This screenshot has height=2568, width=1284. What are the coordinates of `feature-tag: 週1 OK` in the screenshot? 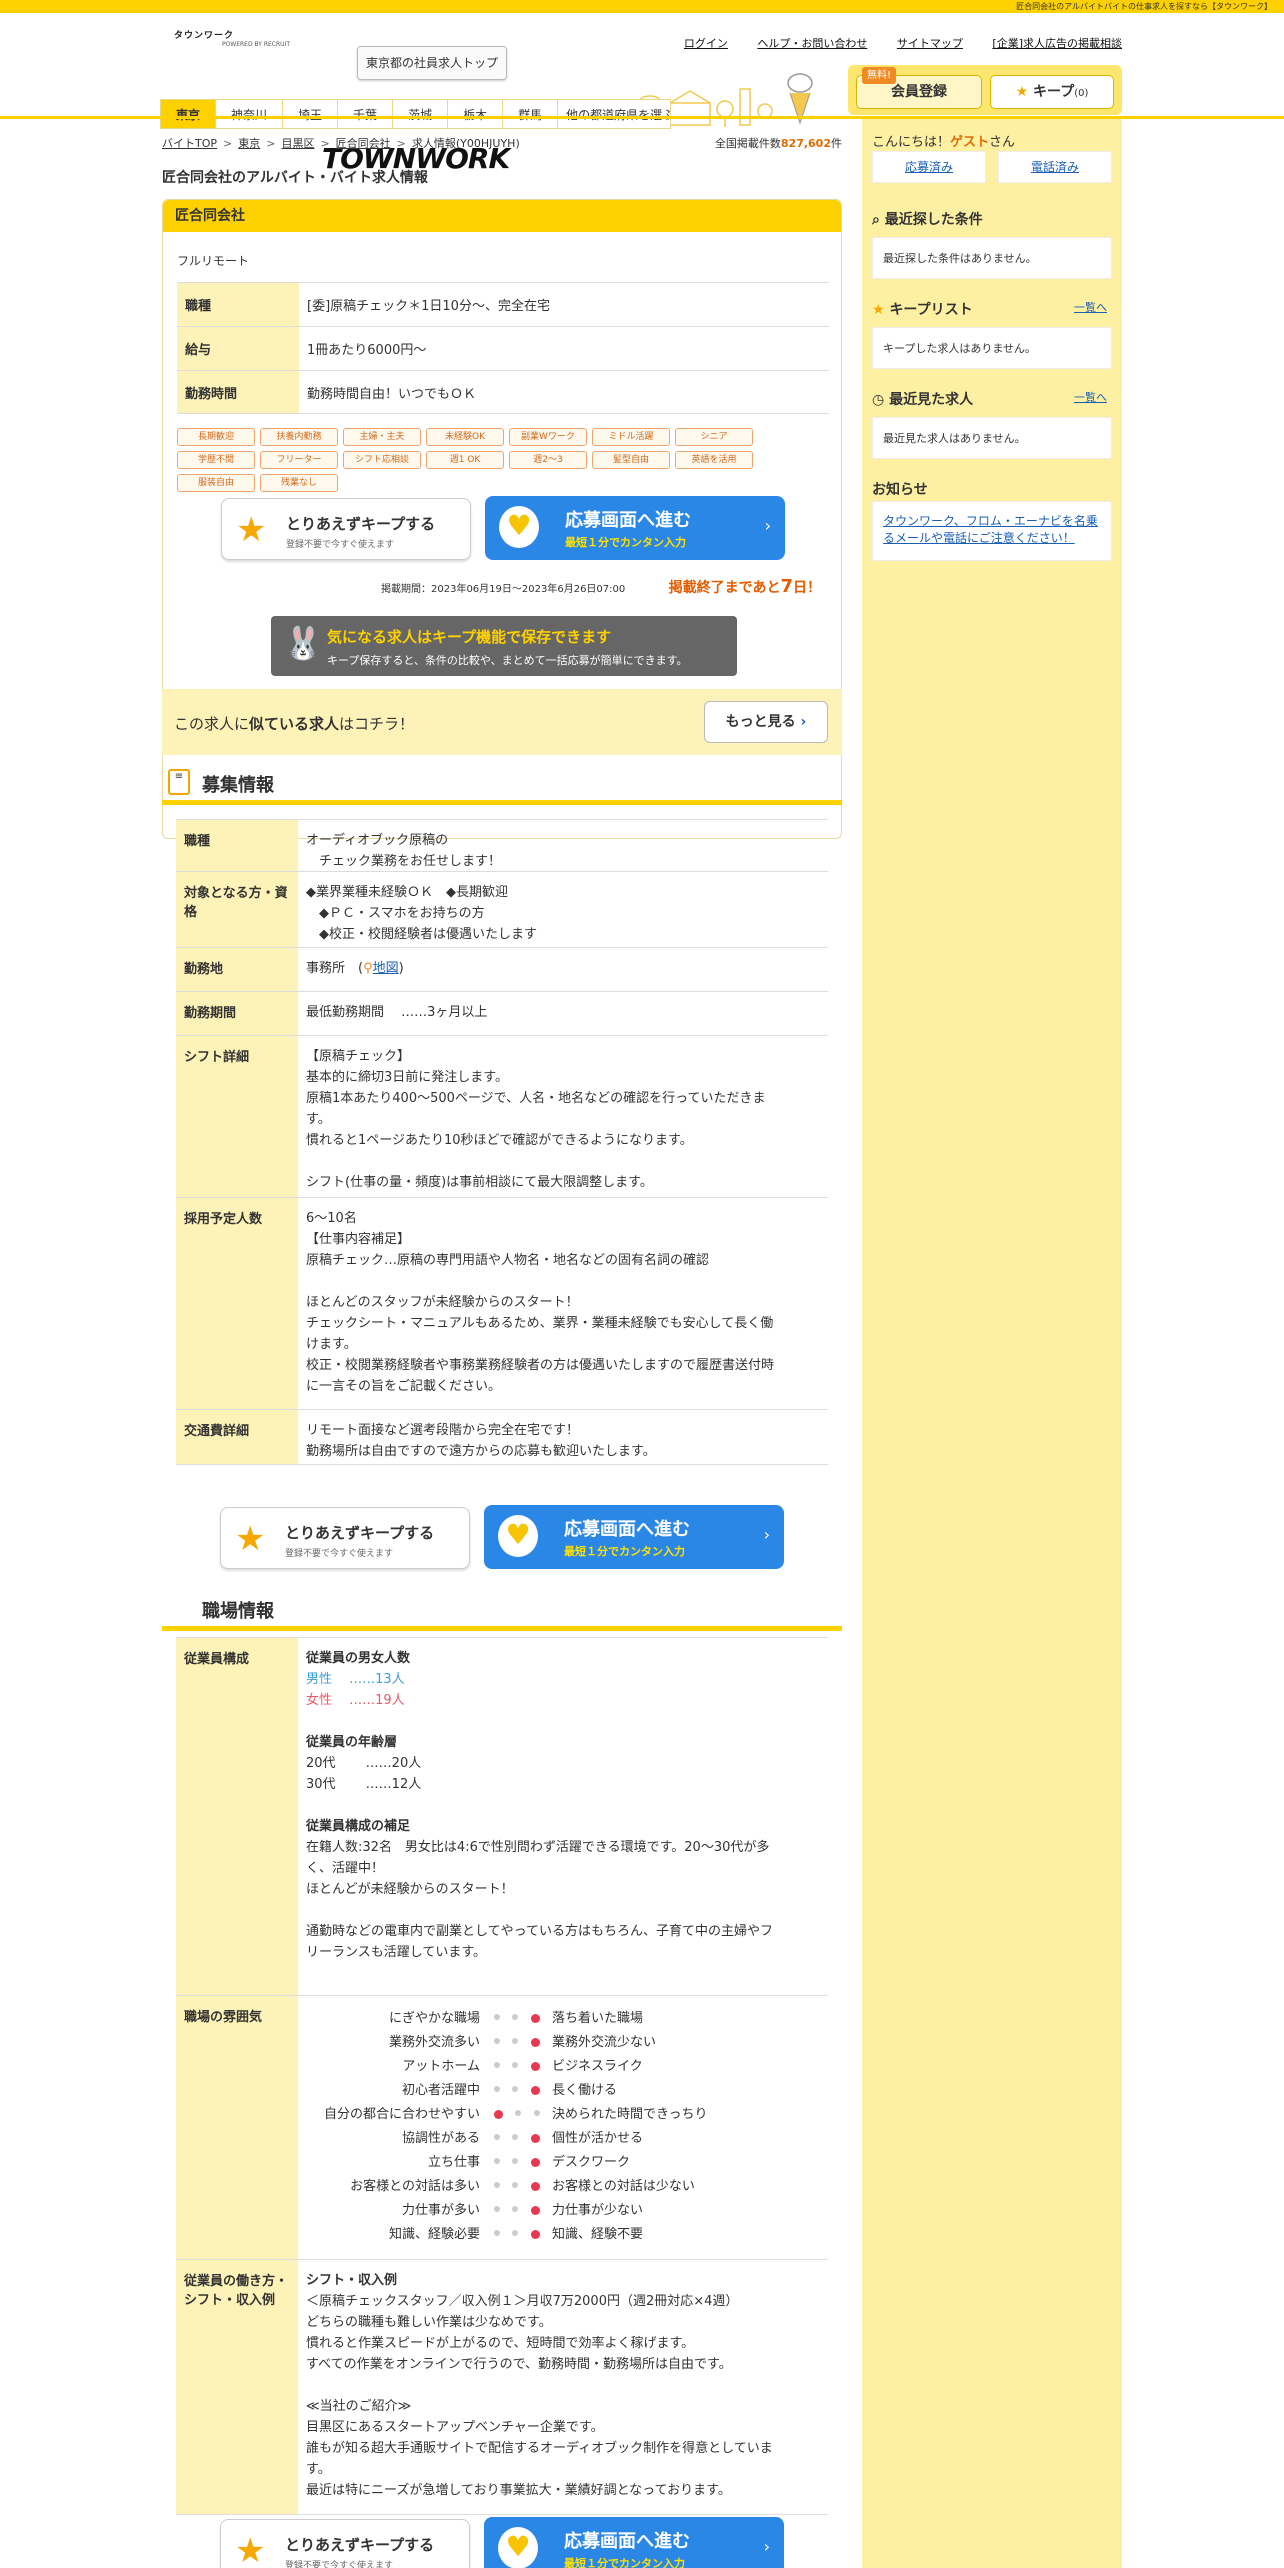 It's located at (465, 460).